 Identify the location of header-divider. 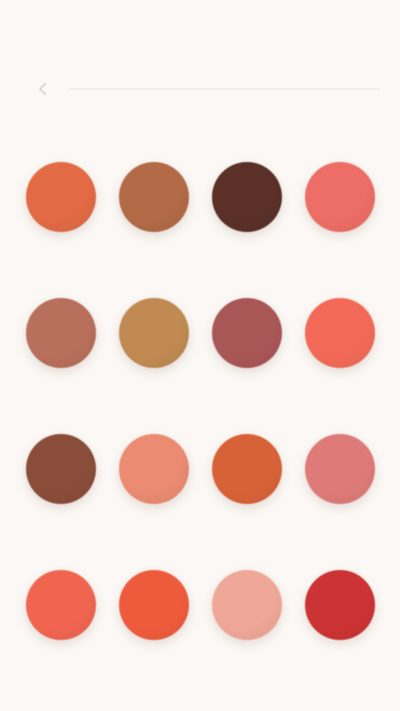
(225, 89).